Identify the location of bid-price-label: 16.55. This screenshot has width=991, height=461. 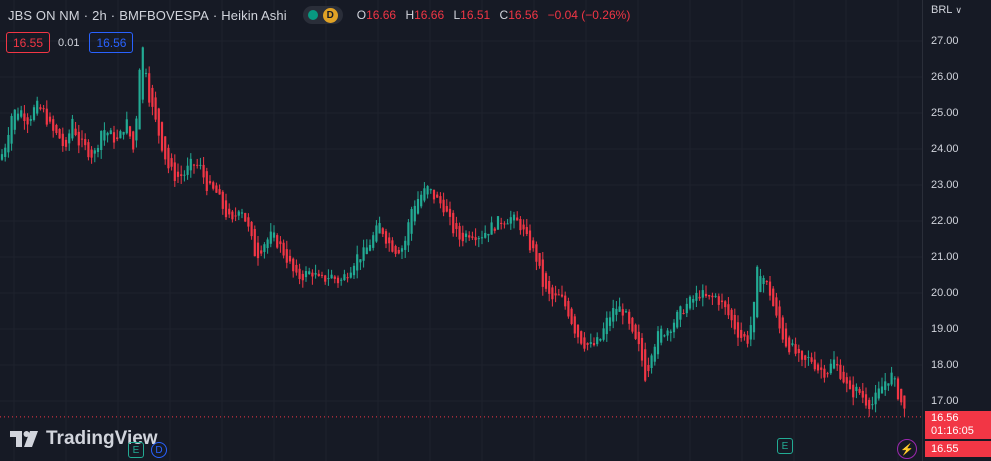
(958, 449).